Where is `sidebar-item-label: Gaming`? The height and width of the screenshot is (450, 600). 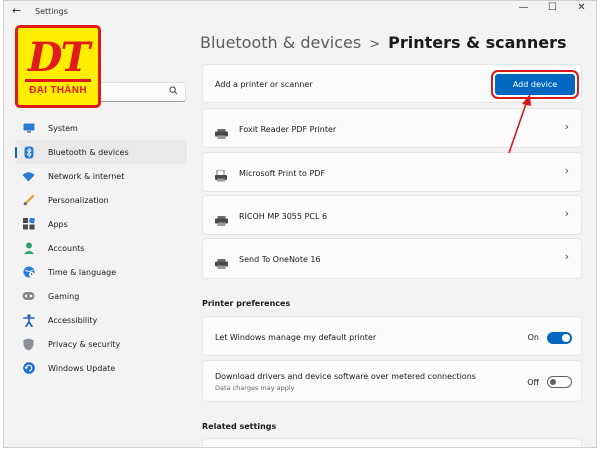
sidebar-item-label: Gaming is located at coordinates (64, 296).